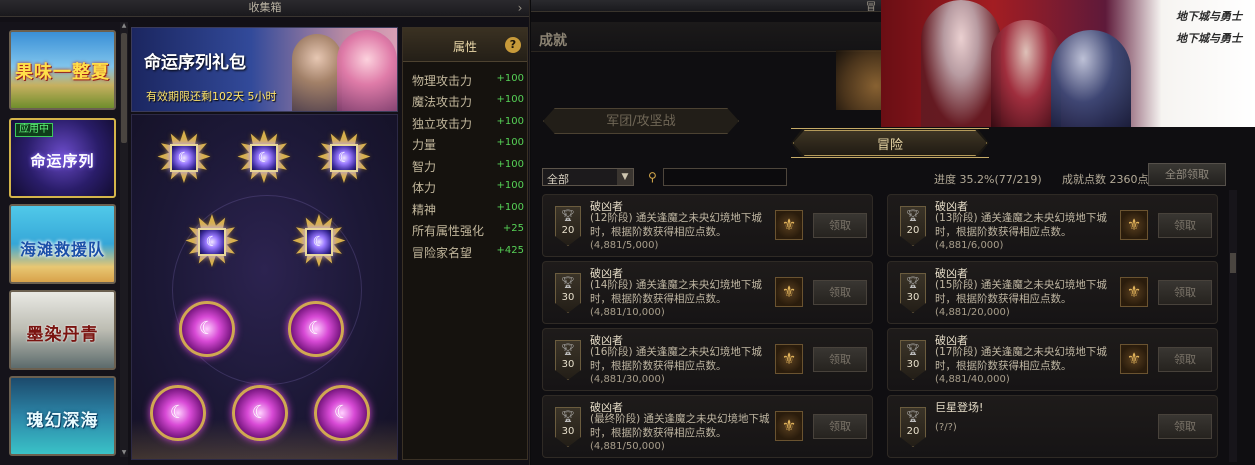 The width and height of the screenshot is (1255, 465). Describe the element at coordinates (680, 426) in the screenshot. I see `achievement-description: (最终阶段) 通关逢魔之未央幻境地下城时，根据阶数获得相应点数。` at that location.